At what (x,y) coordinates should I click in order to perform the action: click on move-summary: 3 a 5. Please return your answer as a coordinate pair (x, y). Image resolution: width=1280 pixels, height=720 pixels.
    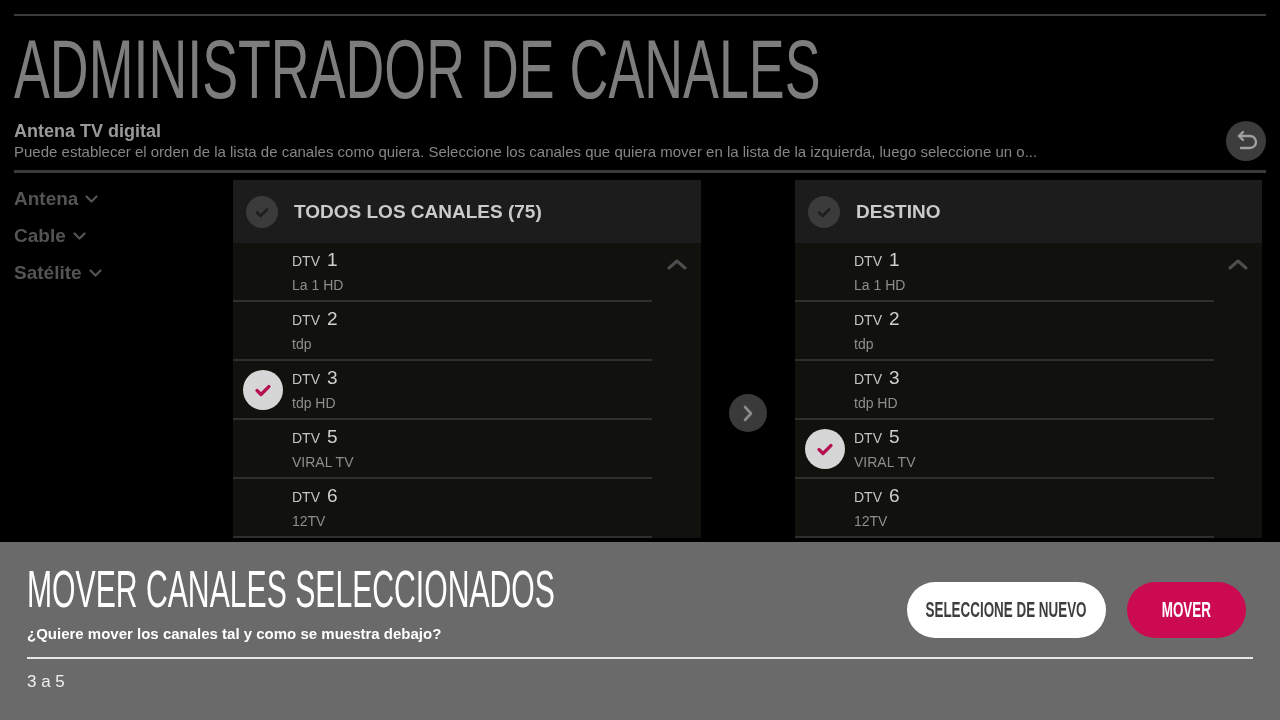
    Looking at the image, I should click on (46, 682).